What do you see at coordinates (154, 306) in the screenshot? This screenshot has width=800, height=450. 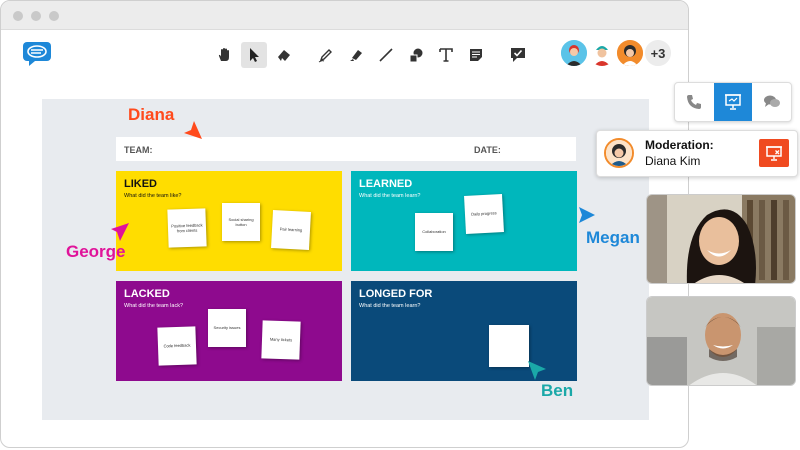 I see `lacked-subtitle: What did the team lack?` at bounding box center [154, 306].